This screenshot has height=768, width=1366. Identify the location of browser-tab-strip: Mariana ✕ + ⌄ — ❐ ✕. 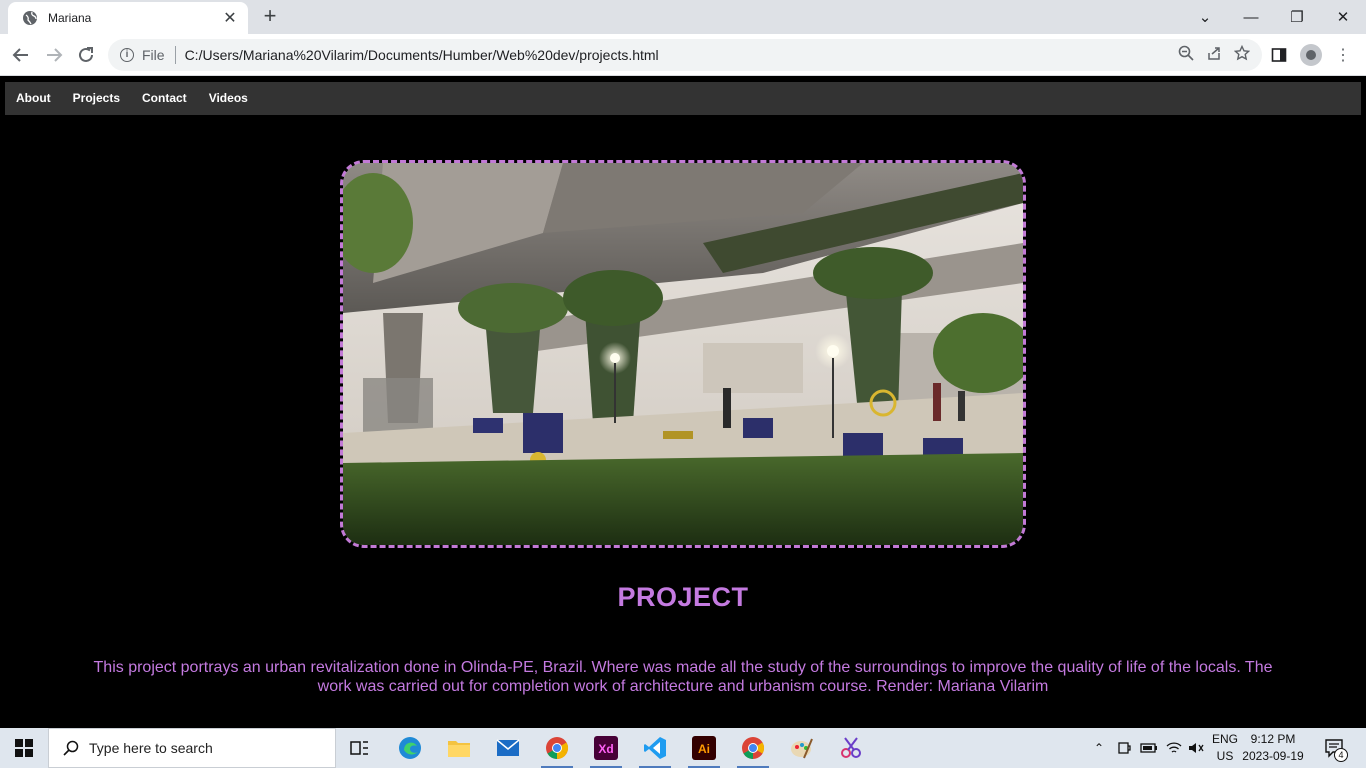
(683, 17).